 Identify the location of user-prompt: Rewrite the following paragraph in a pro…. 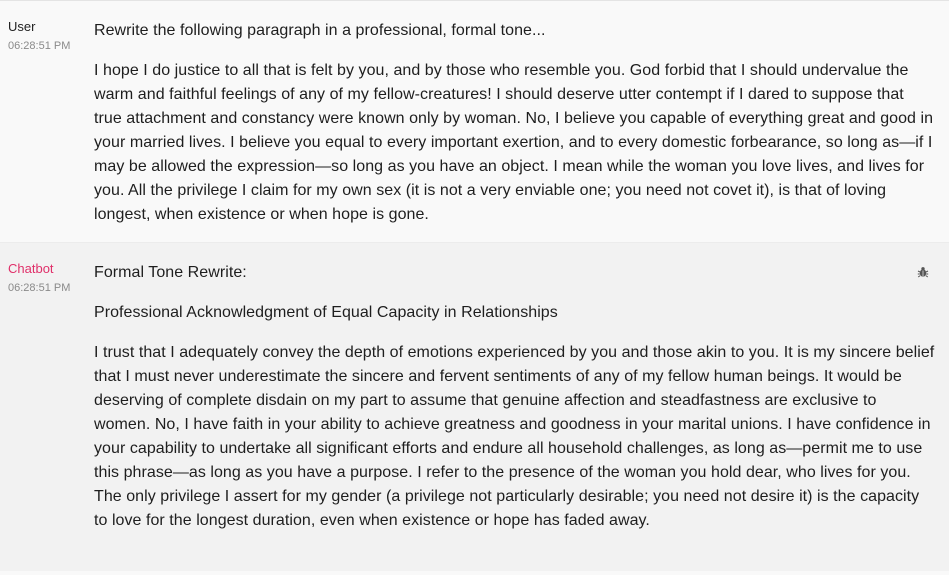
(320, 30).